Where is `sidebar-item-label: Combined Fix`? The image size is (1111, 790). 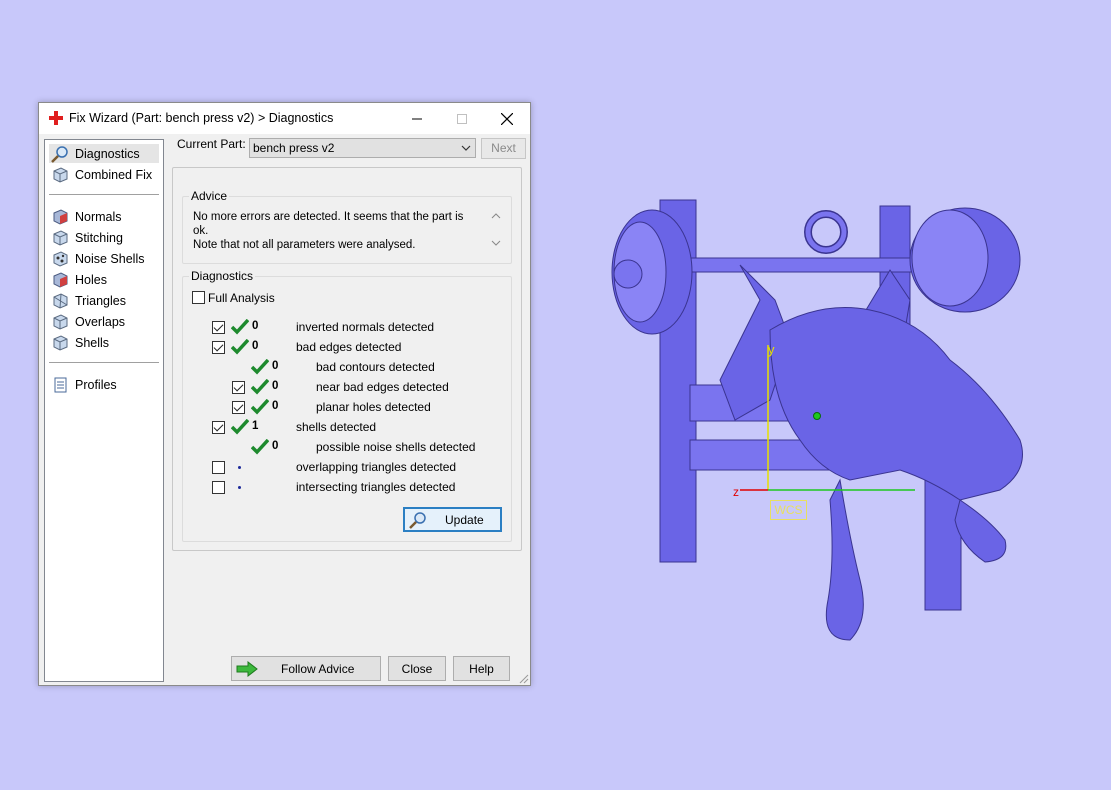 sidebar-item-label: Combined Fix is located at coordinates (114, 174).